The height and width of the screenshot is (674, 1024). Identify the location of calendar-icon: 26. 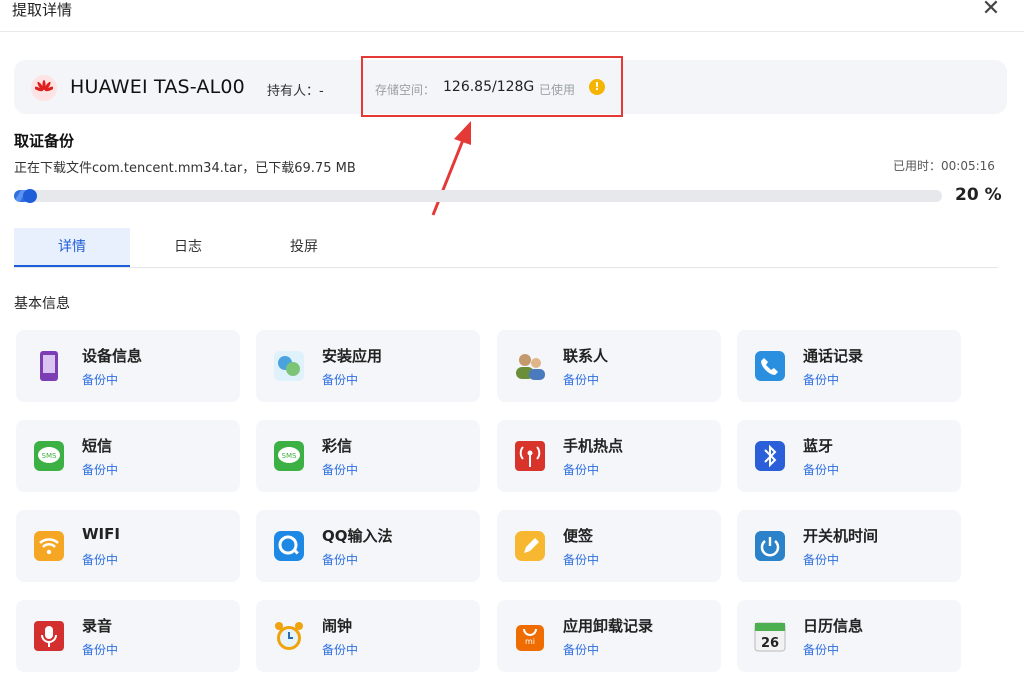
(770, 636).